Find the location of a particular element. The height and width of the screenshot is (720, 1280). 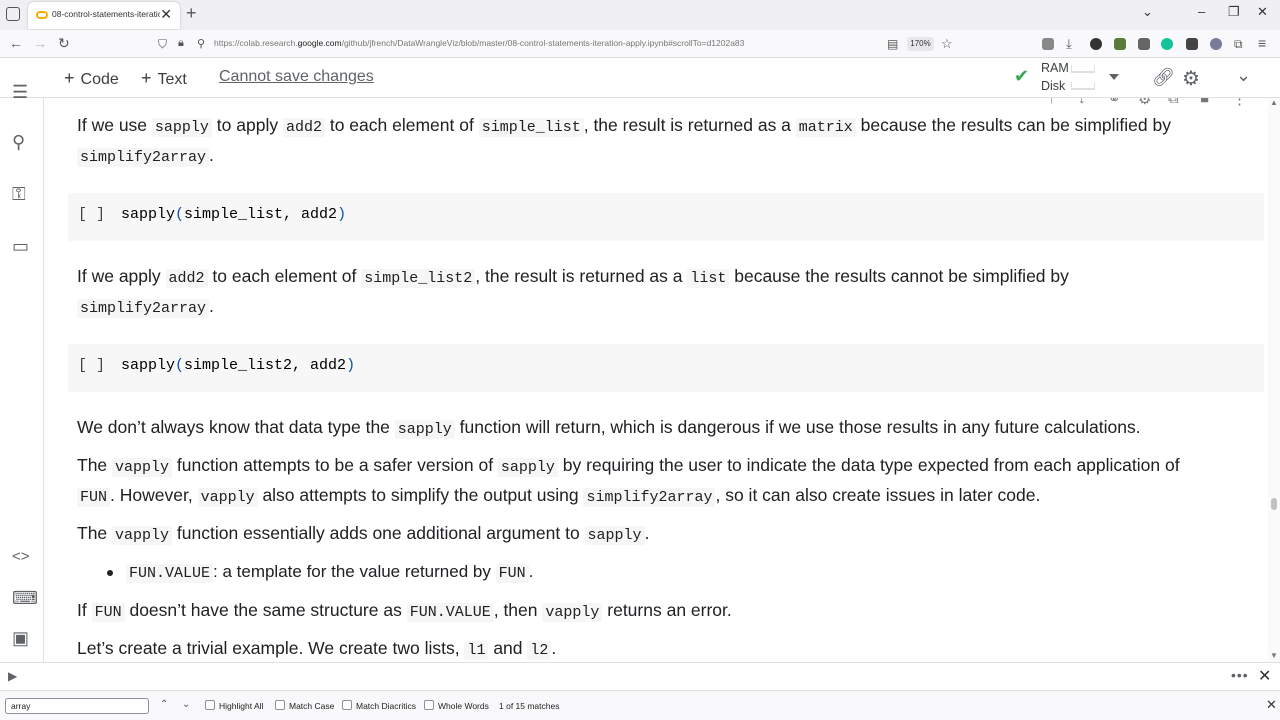

app-menu-icon: ≡ is located at coordinates (1262, 43).